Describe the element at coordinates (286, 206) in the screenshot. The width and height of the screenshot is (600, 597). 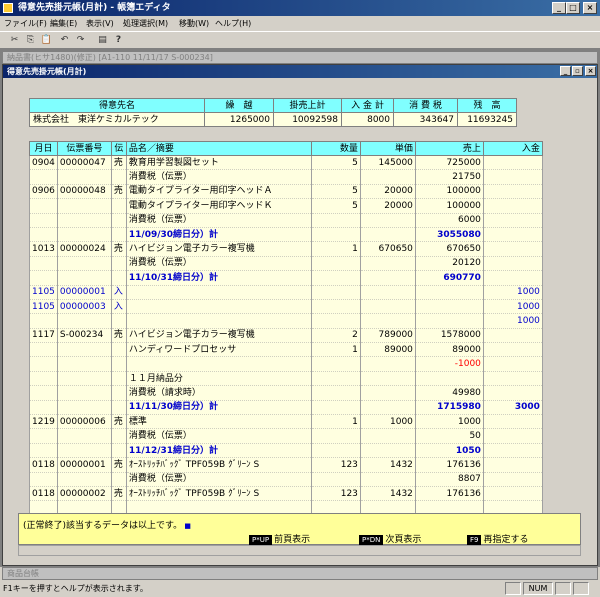
I see `ledger-row: 電動タイプライター用印字ヘッドＫ 5 20000 100000` at that location.